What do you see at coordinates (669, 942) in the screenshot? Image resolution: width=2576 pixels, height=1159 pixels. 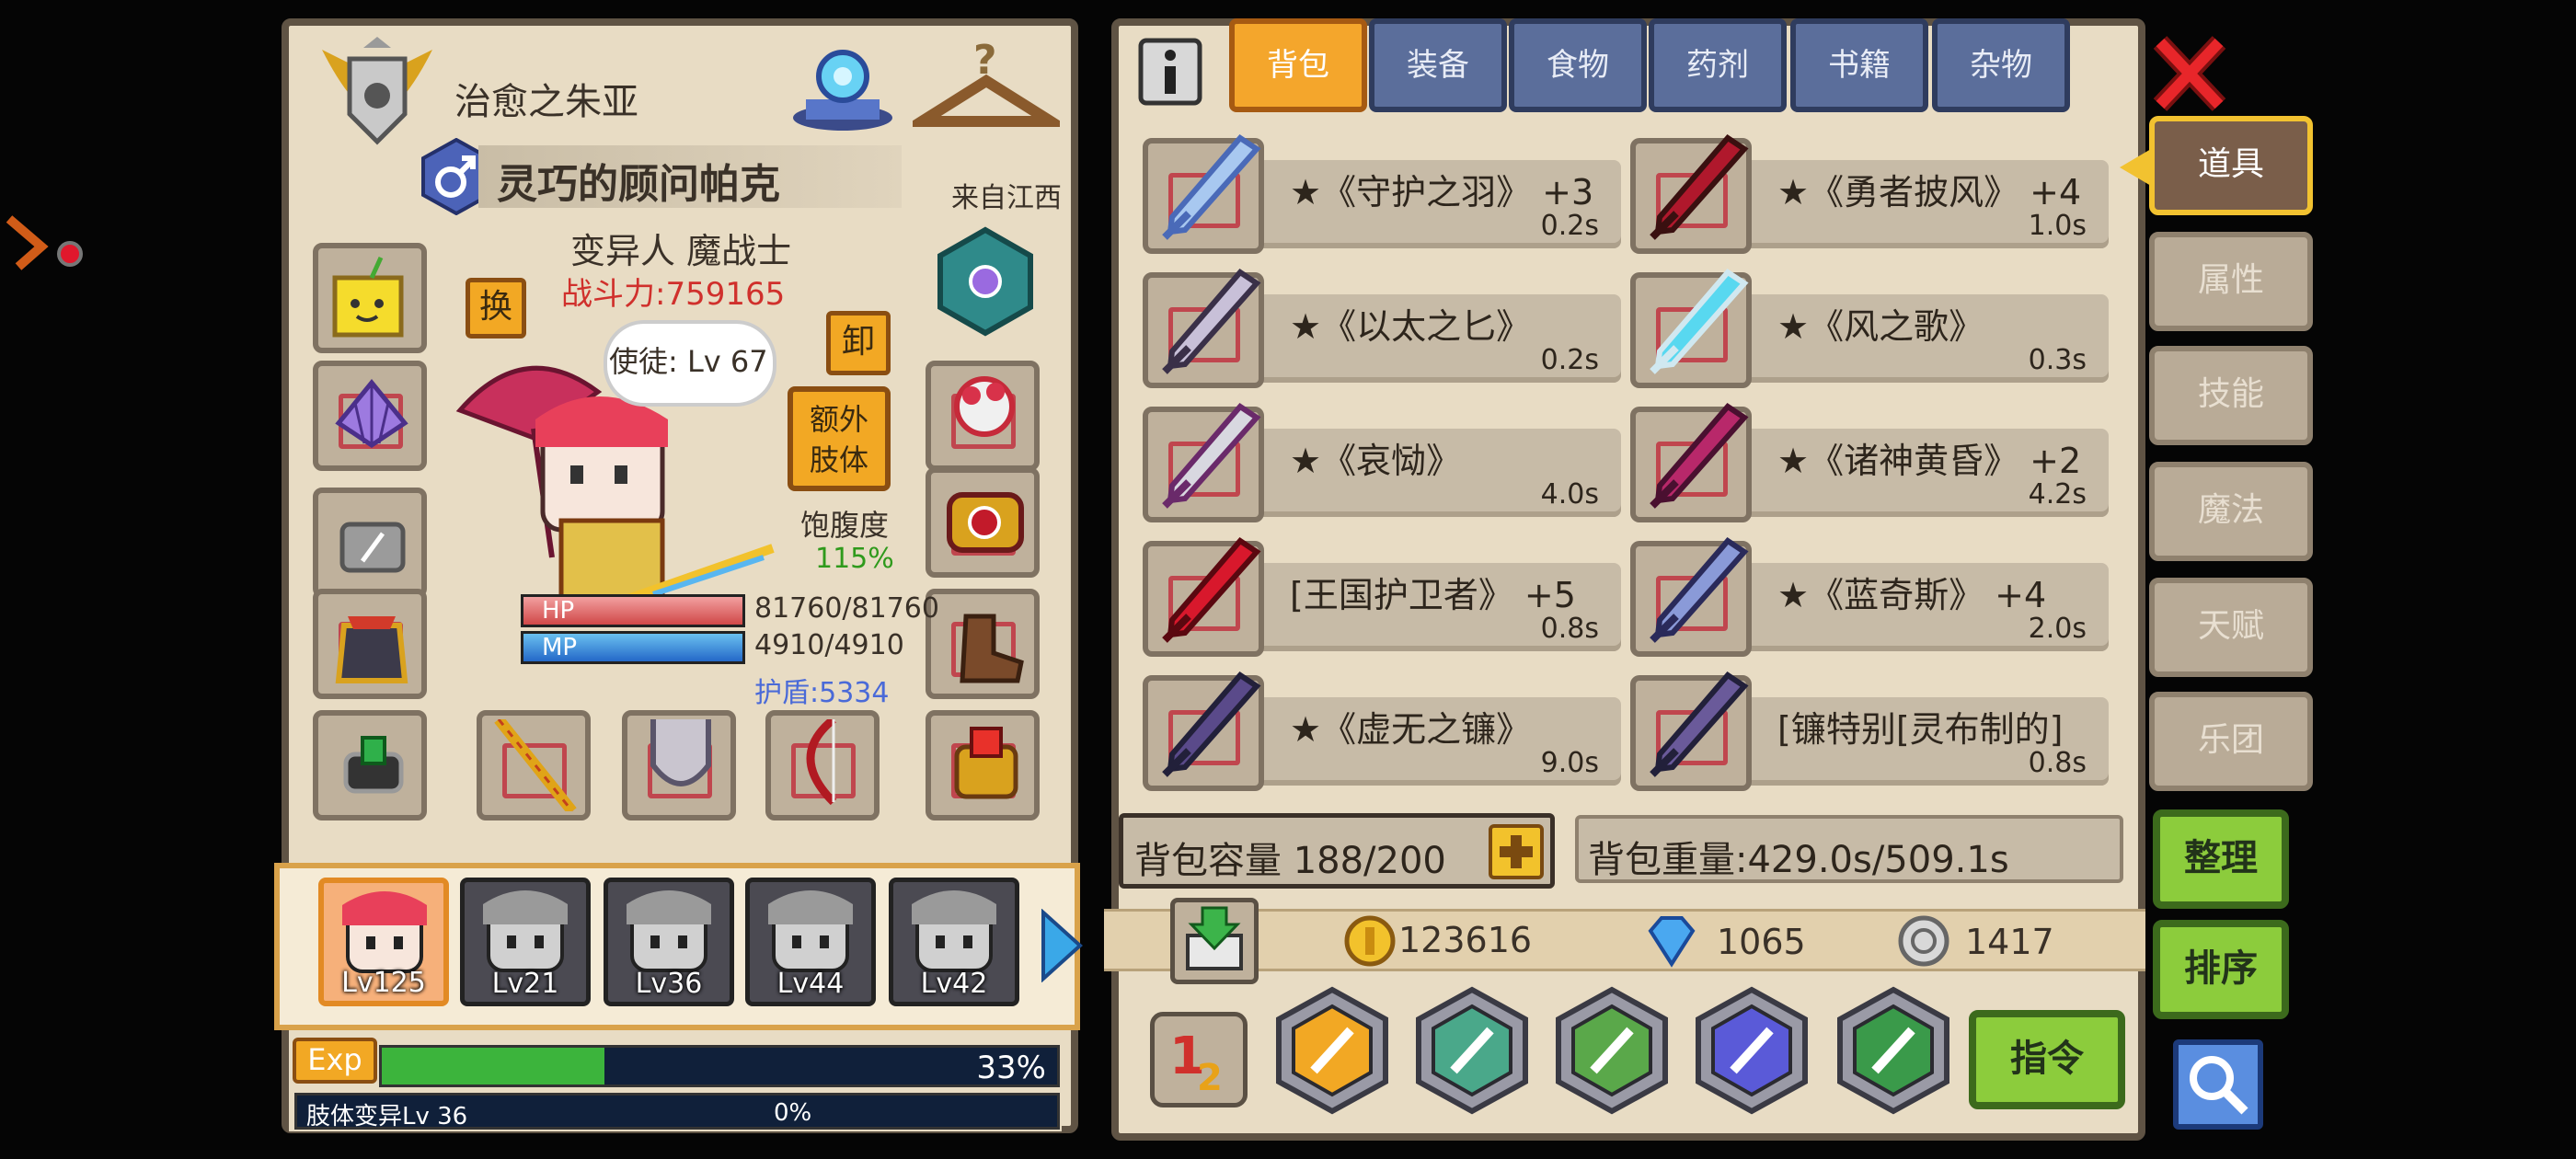 I see `party-member: Lv36` at bounding box center [669, 942].